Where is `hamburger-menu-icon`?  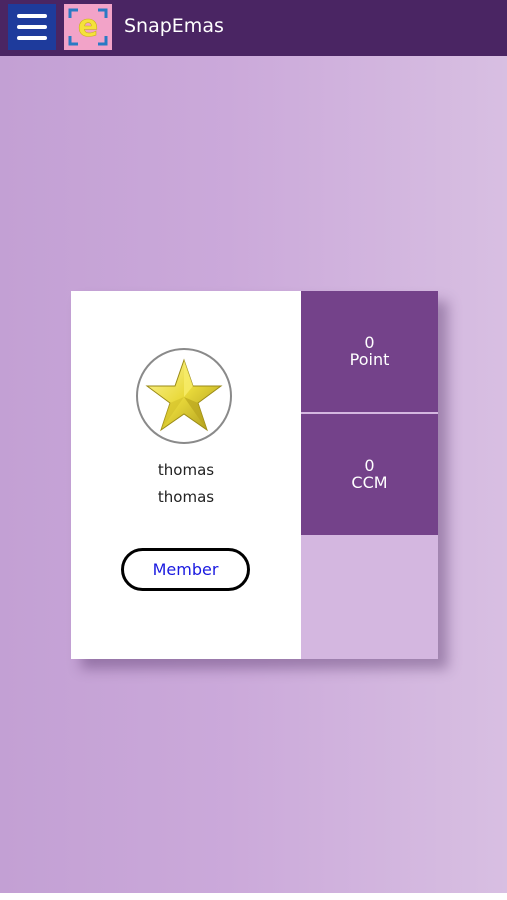
hamburger-menu-icon is located at coordinates (32, 16).